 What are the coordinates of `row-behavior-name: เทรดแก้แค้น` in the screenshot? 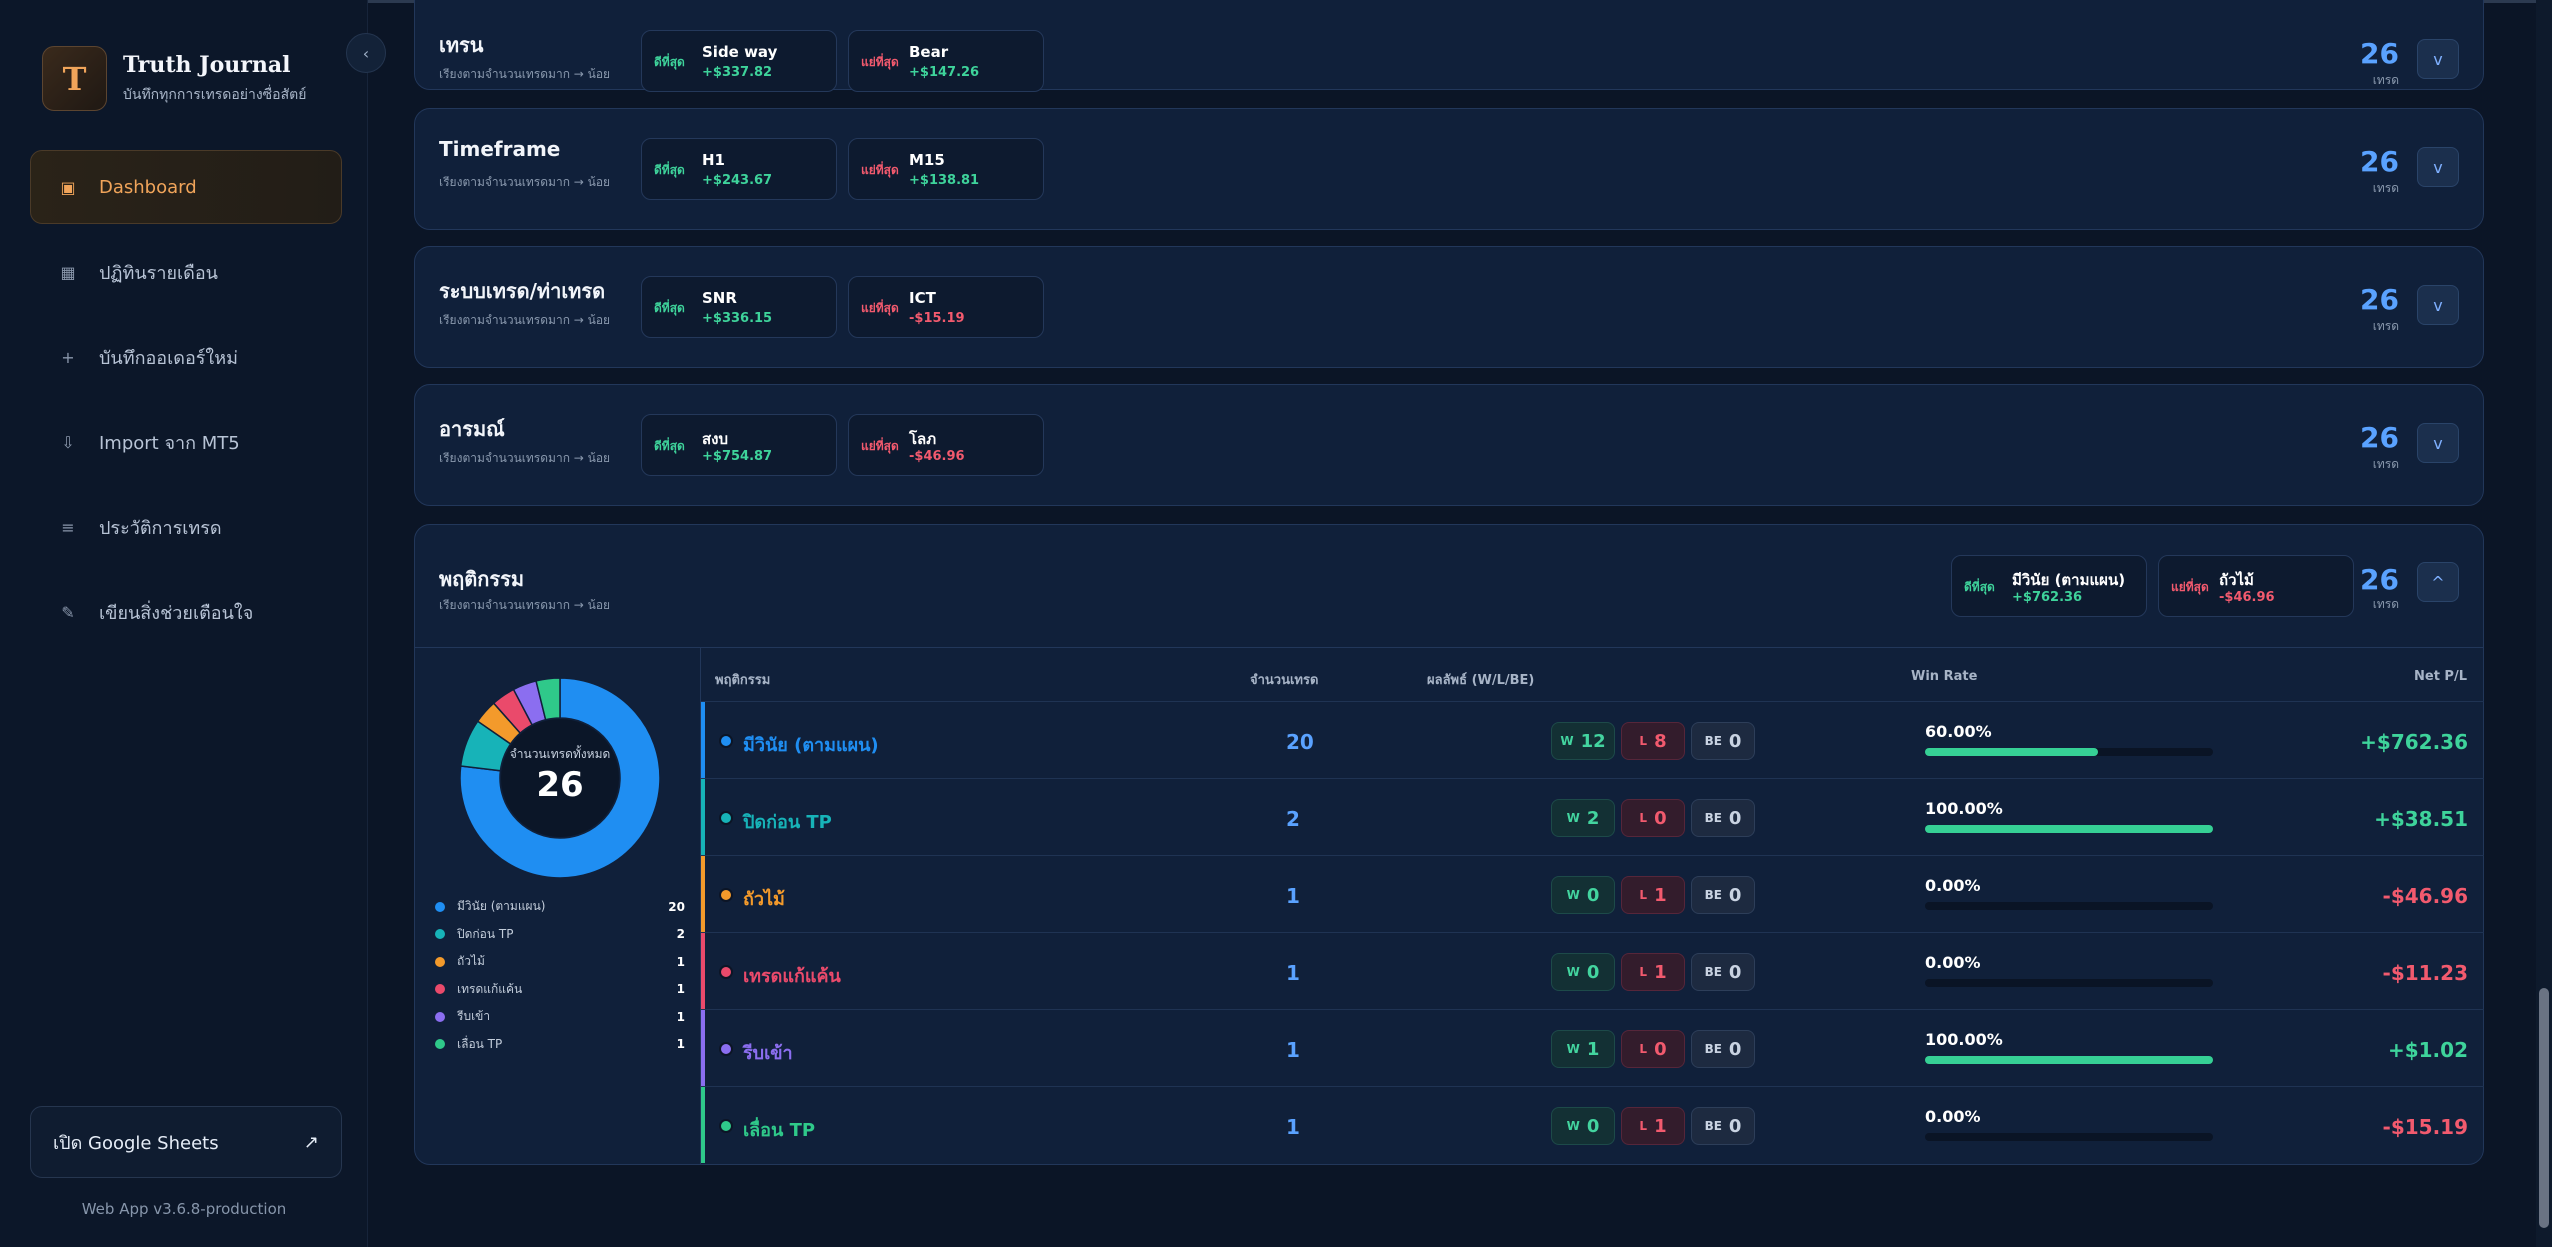 It's located at (792, 976).